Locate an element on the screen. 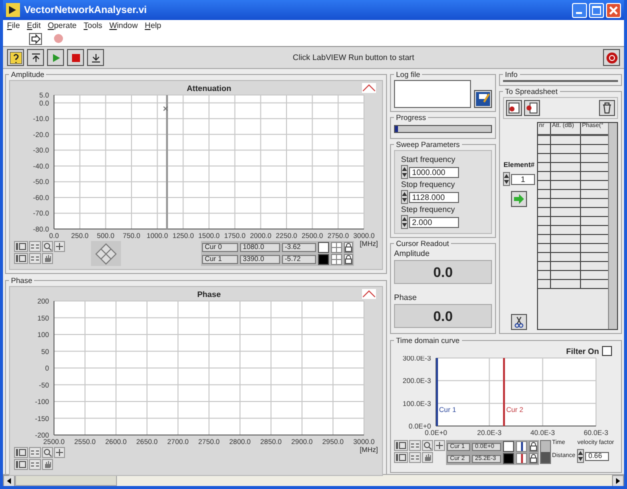  down-arrow-icon is located at coordinates (95, 57).